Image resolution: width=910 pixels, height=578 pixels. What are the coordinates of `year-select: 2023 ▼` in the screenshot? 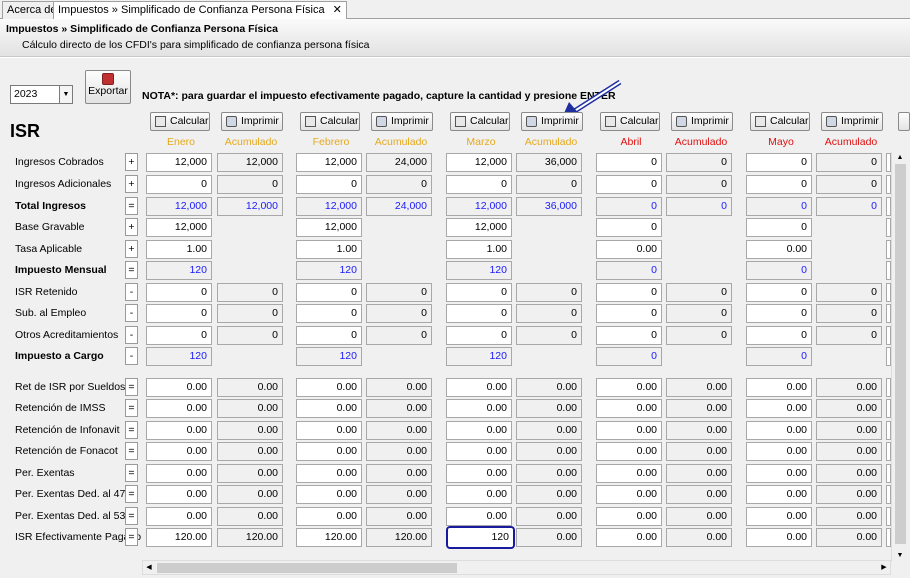 It's located at (41, 94).